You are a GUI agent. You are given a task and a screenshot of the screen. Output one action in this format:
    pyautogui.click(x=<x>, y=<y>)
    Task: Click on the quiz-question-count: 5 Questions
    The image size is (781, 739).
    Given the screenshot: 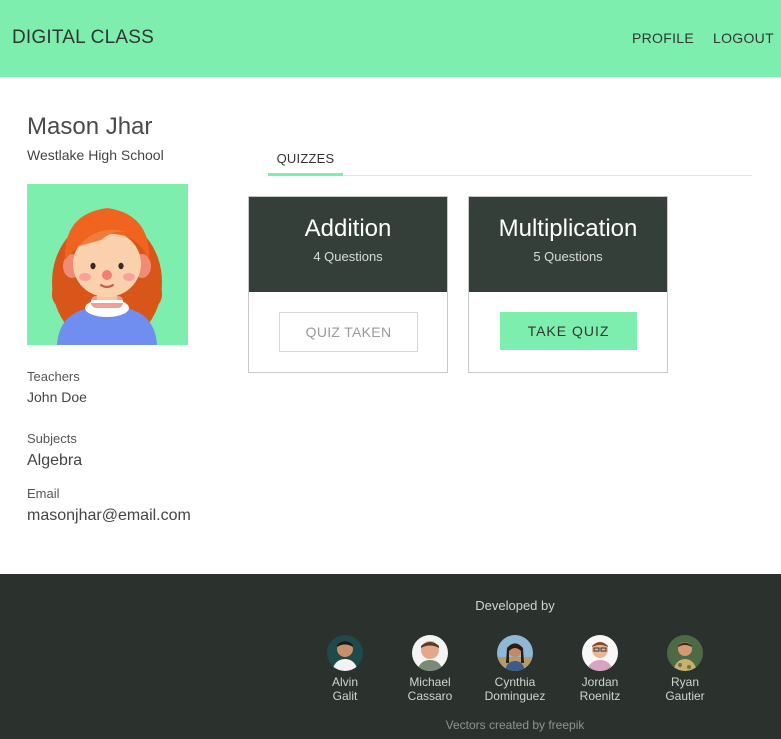 What is the action you would take?
    pyautogui.click(x=568, y=256)
    